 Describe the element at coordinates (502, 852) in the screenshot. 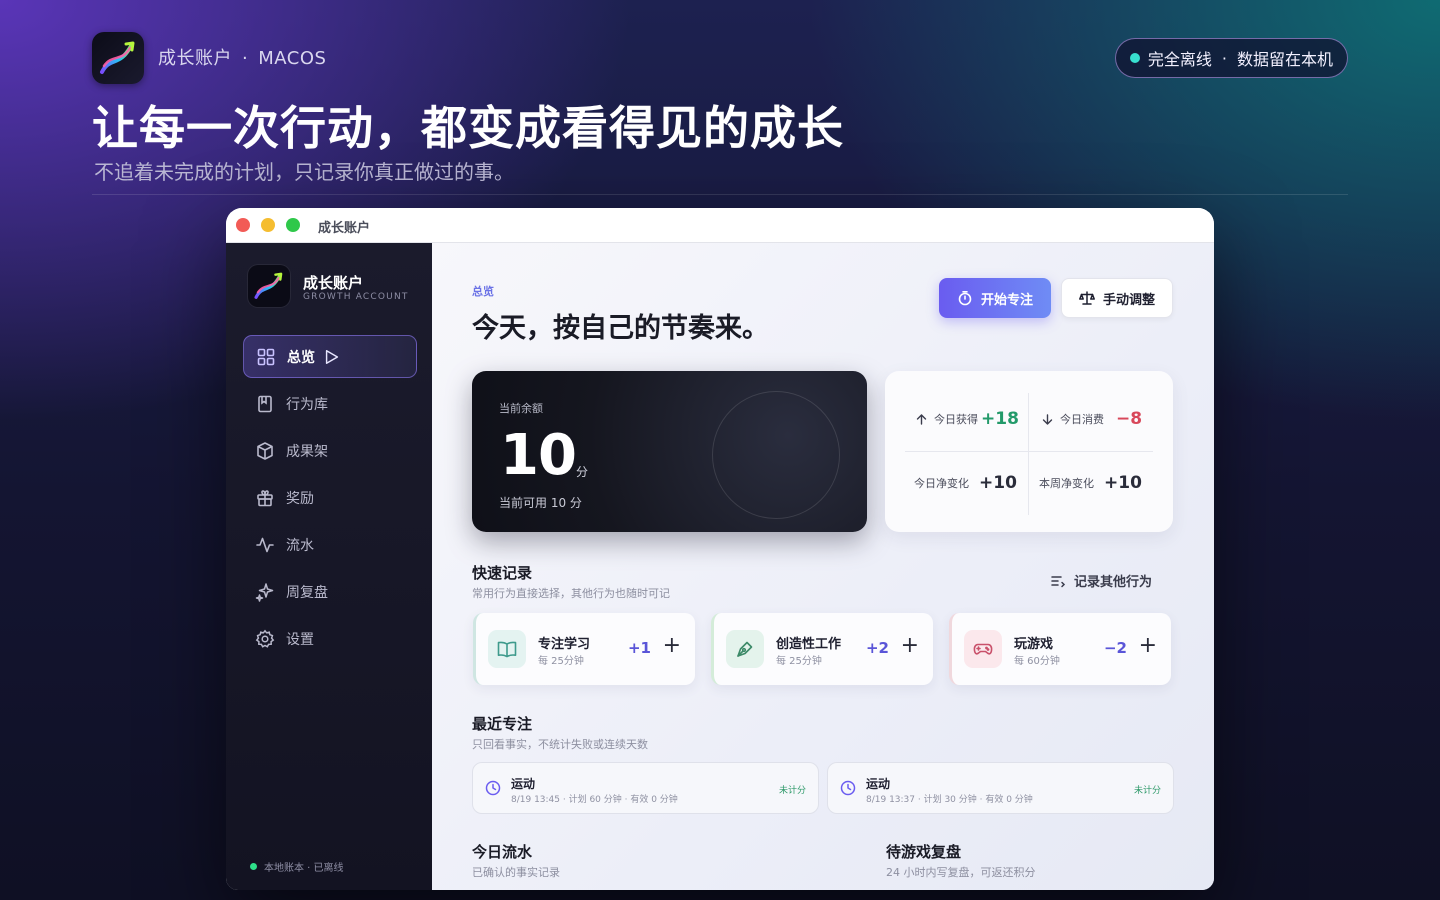

I see `today-flow-title: 今日流水` at that location.